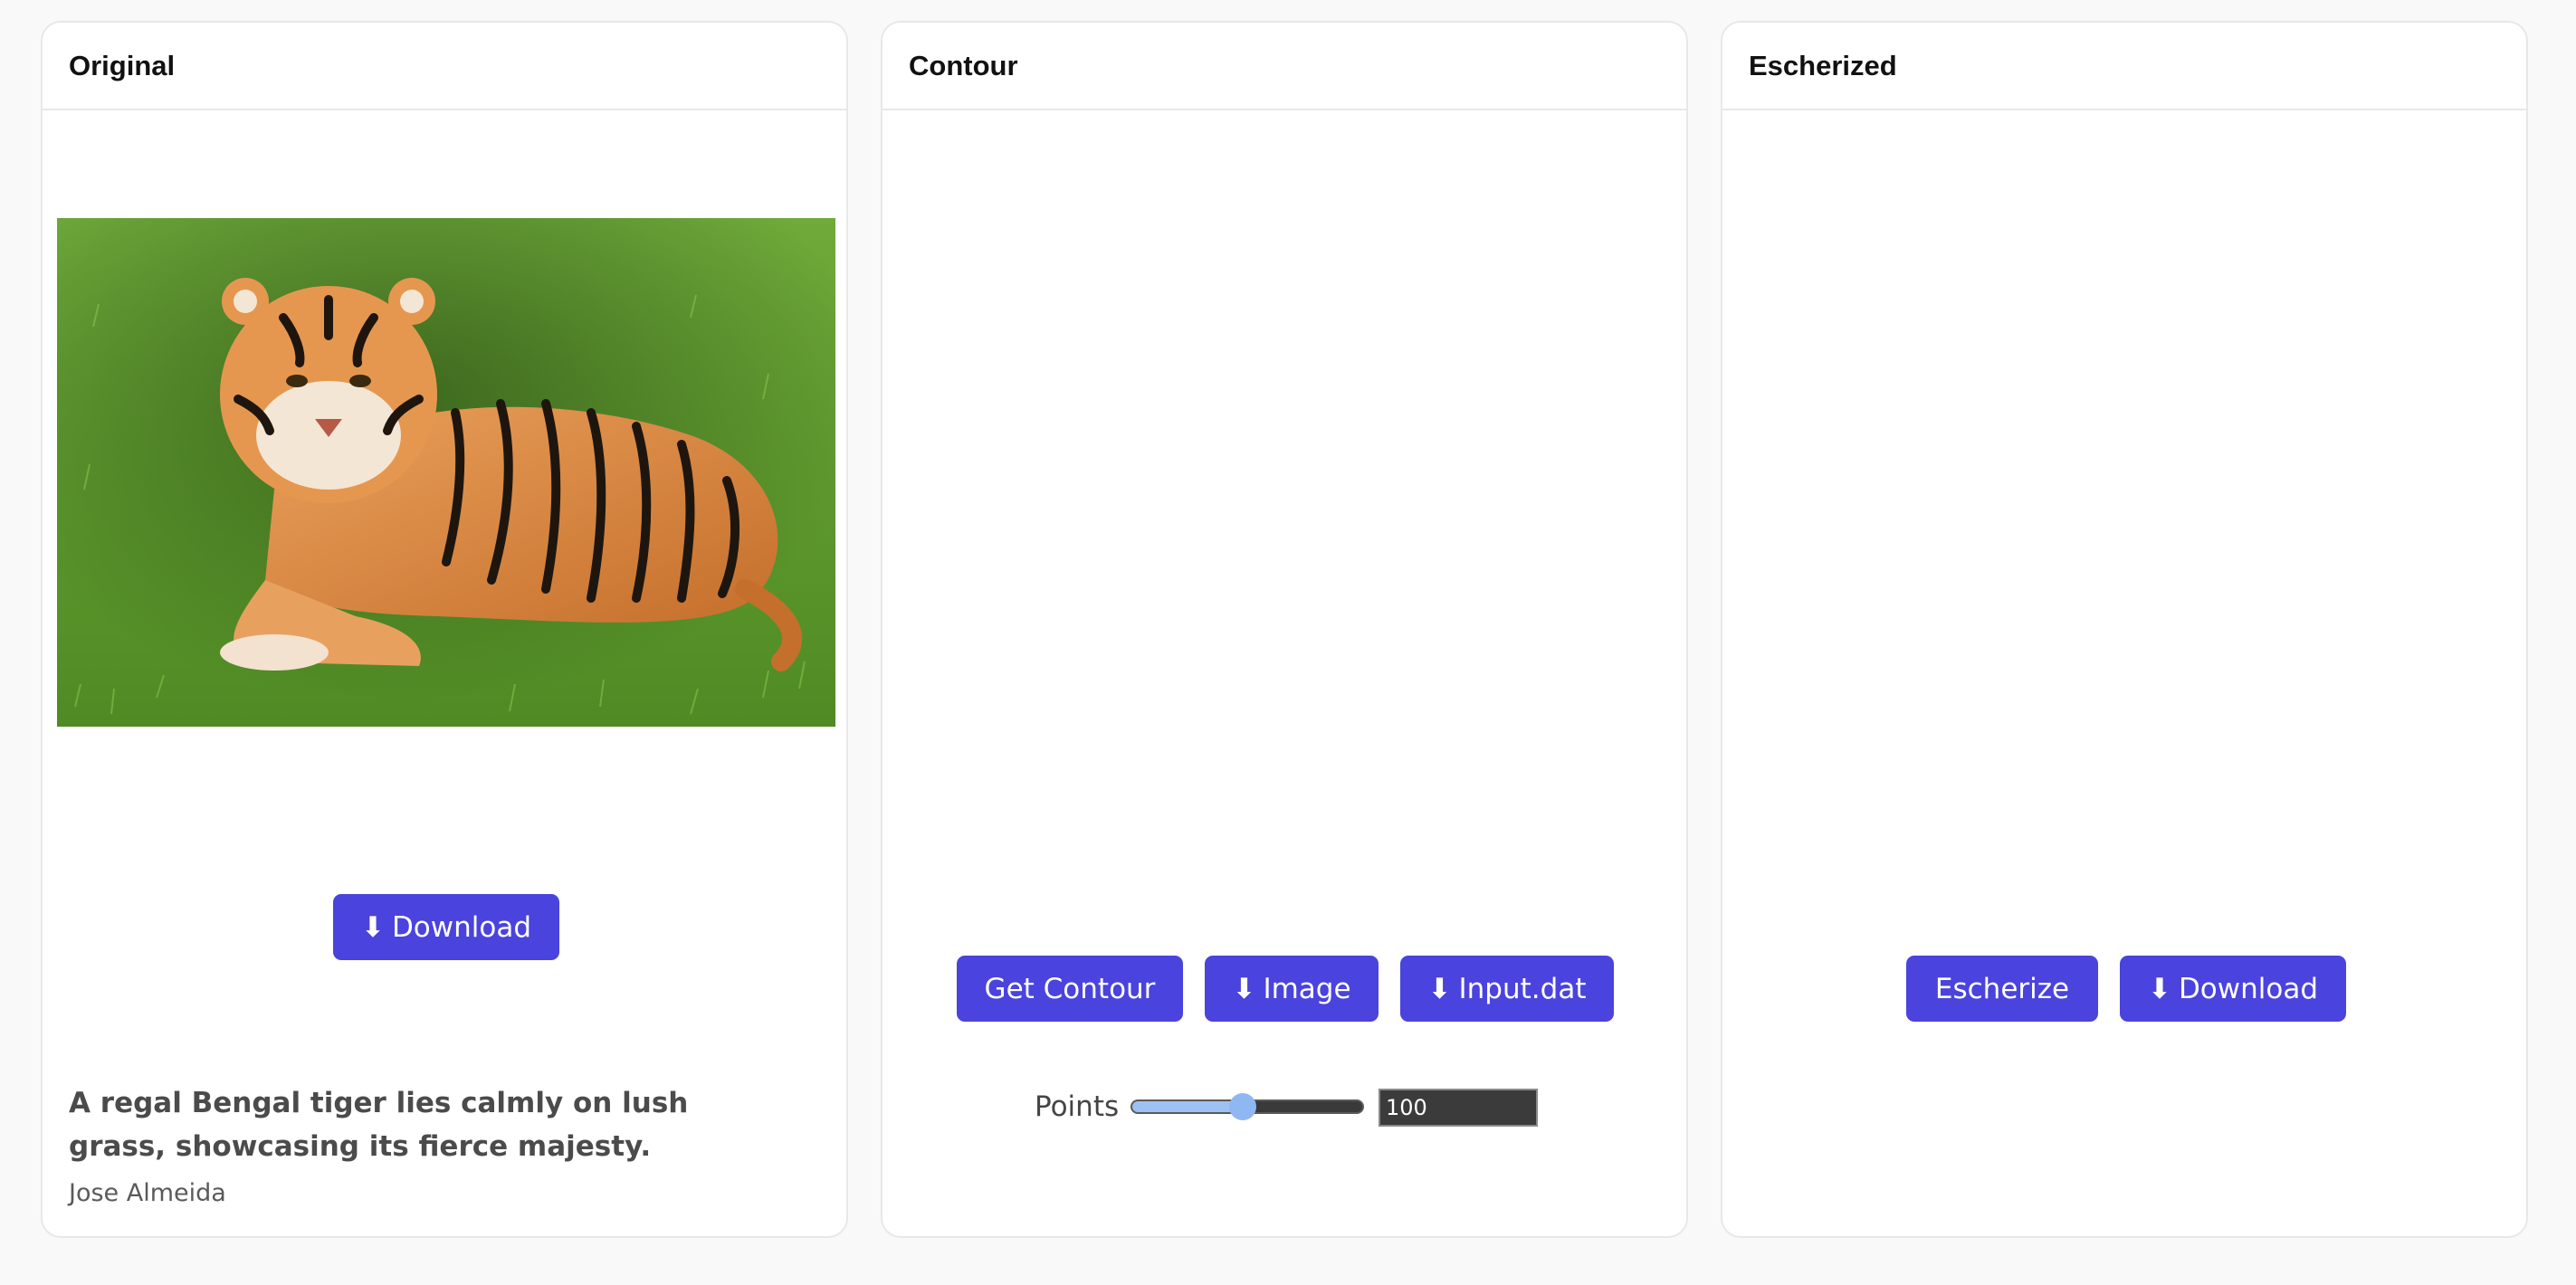 This screenshot has height=1285, width=2576. What do you see at coordinates (1307, 989) in the screenshot?
I see `download-image-label: Image` at bounding box center [1307, 989].